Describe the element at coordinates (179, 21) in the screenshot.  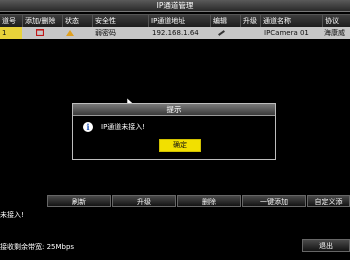
I see `header-ip-address: IP通道地址` at that location.